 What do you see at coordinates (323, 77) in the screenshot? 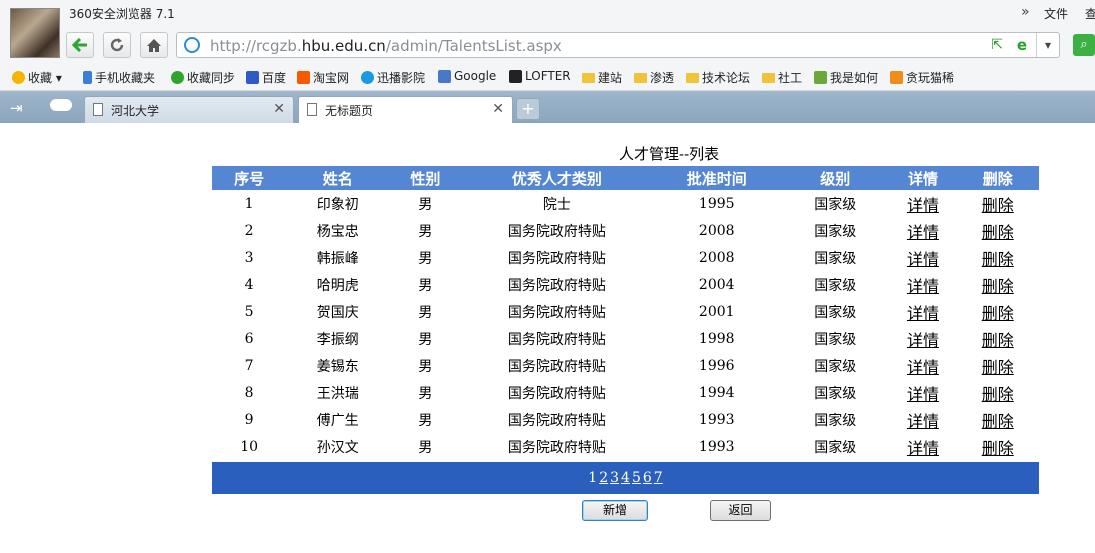
I see `bookmark-item: 淘宝网` at bounding box center [323, 77].